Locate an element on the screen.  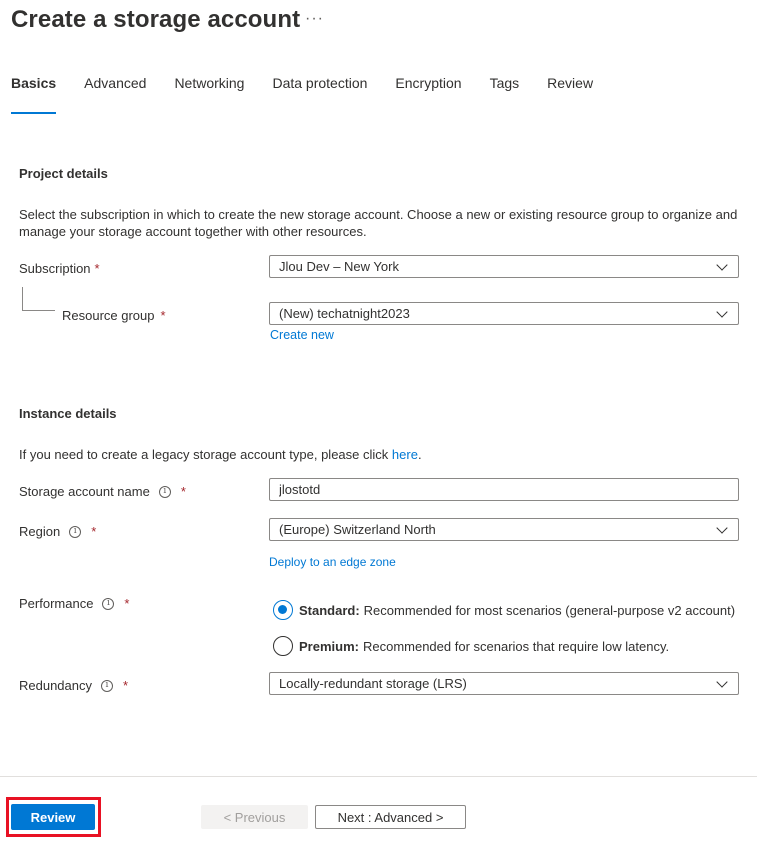
redundancy-label: Redundancy i * is located at coordinates (73, 685).